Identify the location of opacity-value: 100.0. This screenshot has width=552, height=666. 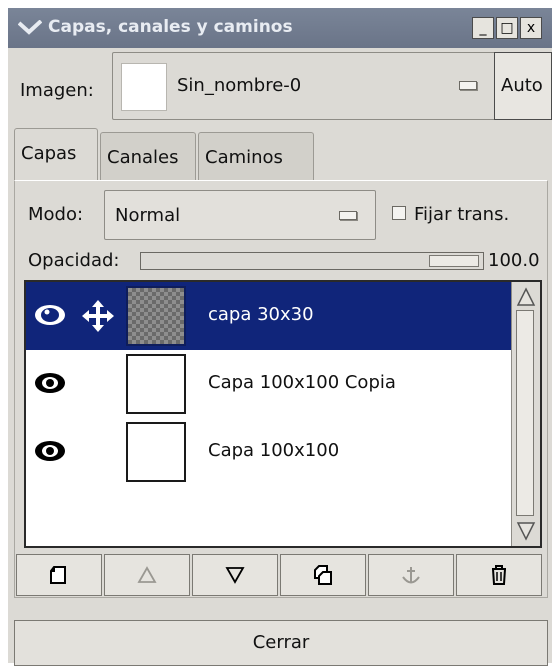
(514, 260).